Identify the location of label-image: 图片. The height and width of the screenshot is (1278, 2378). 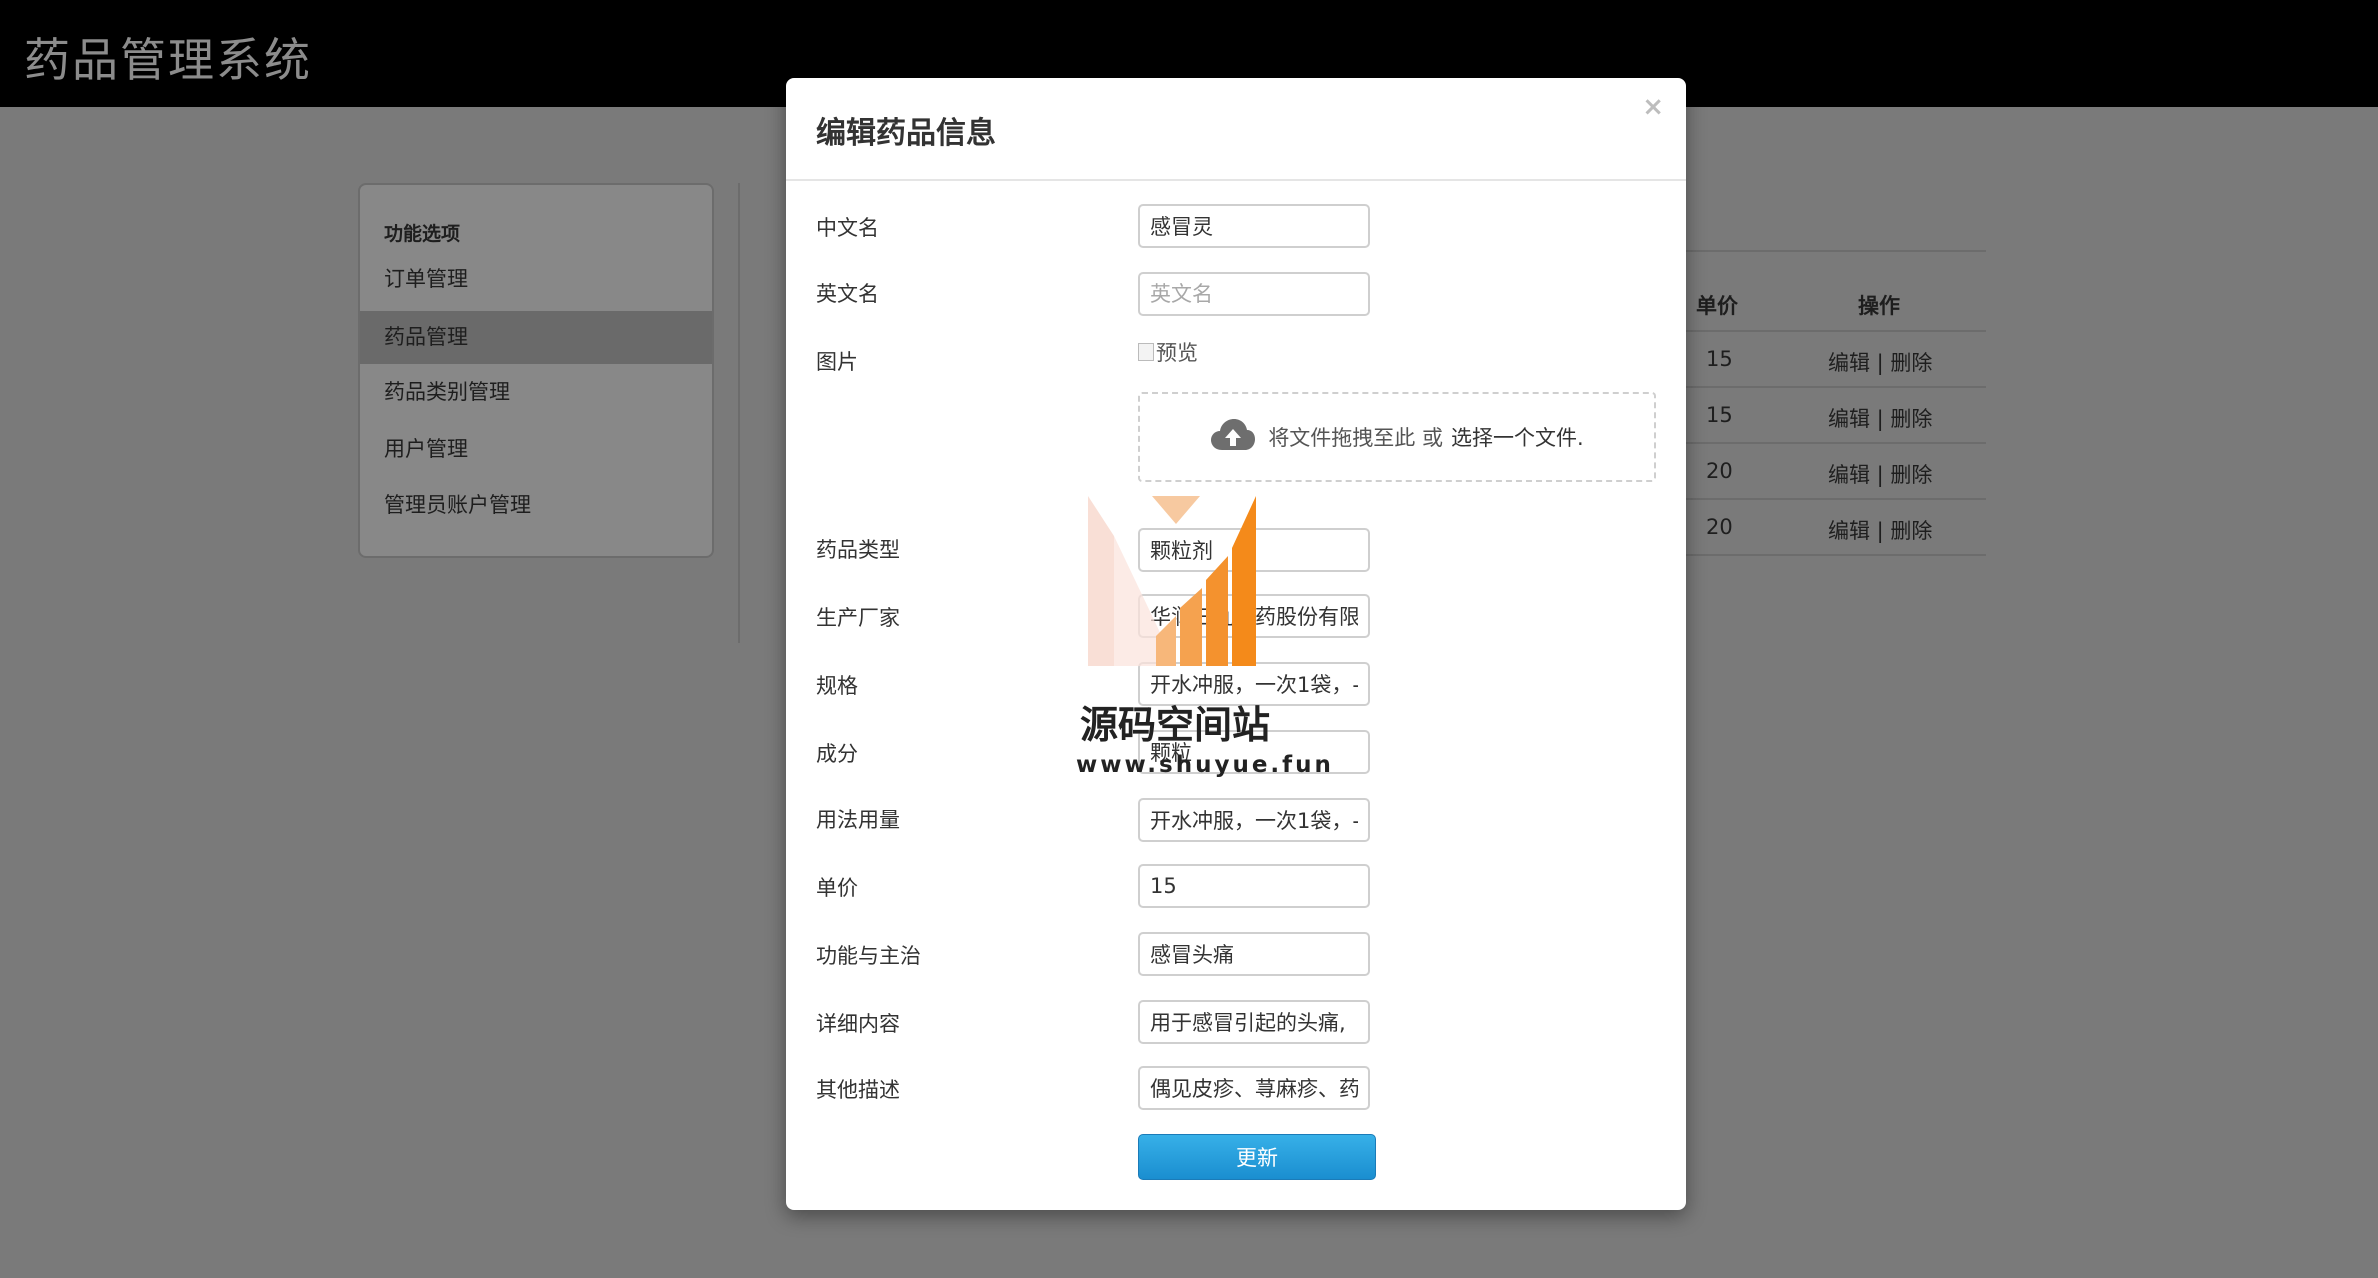
(837, 362).